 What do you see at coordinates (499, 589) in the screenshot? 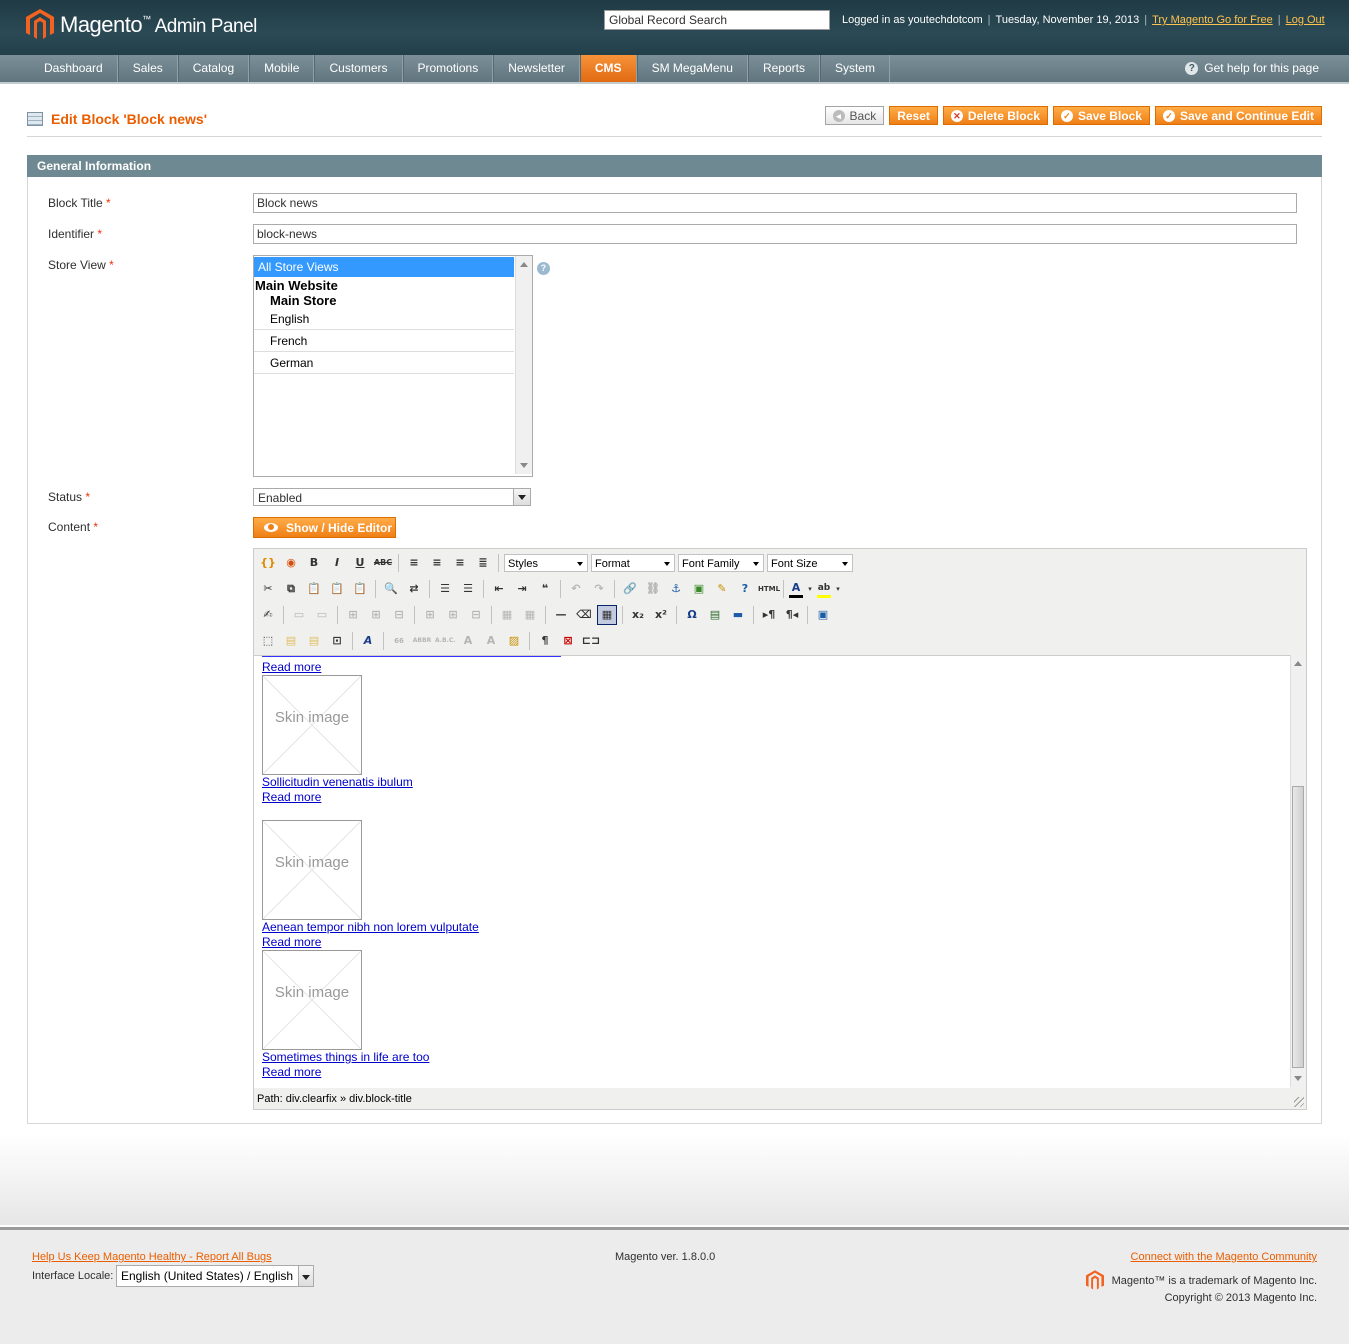
I see `outdent-icon: ⇤` at bounding box center [499, 589].